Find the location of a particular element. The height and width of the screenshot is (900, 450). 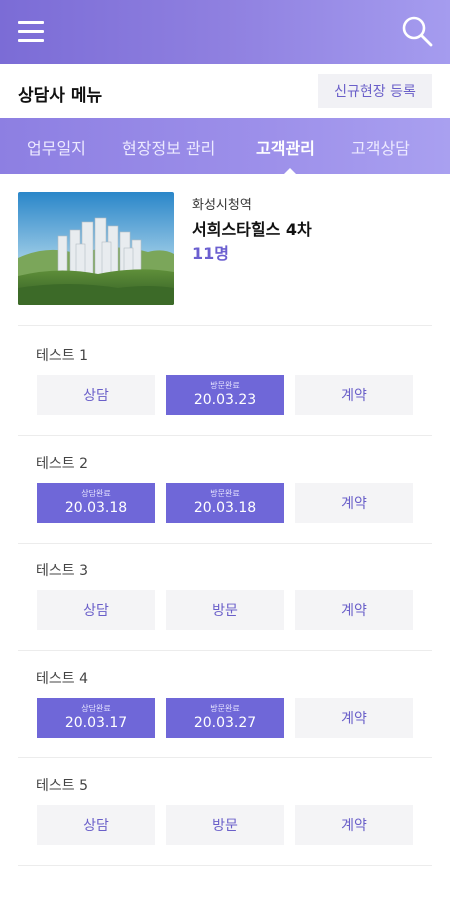

active-tab-indicator is located at coordinates (290, 171).